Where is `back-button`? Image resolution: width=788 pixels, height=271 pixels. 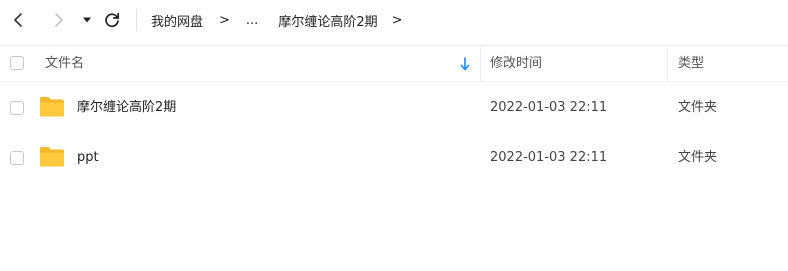
back-button is located at coordinates (18, 20).